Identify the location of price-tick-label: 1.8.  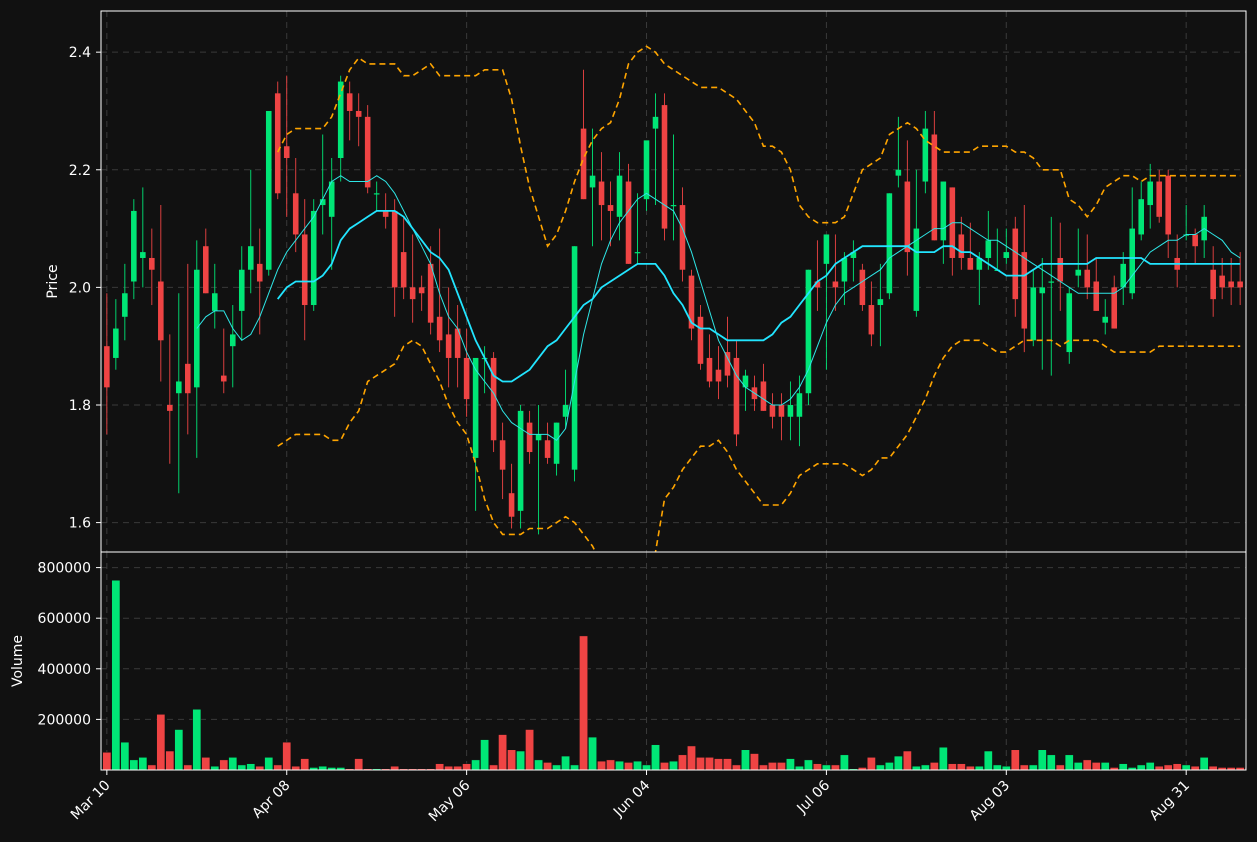
(80, 406).